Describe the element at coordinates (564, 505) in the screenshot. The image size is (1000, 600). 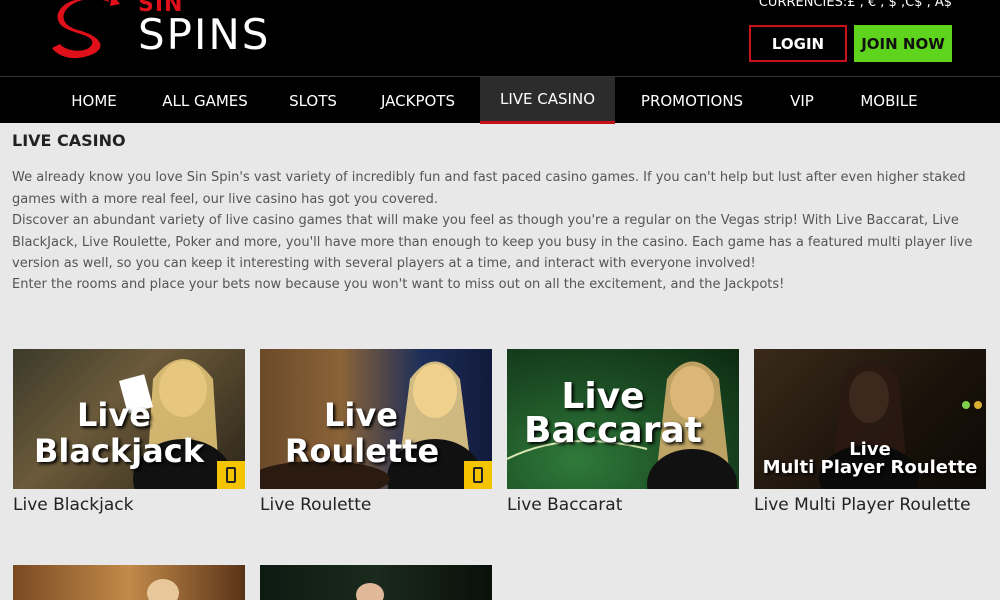
I see `live-baccarat-label: Live Baccarat` at that location.